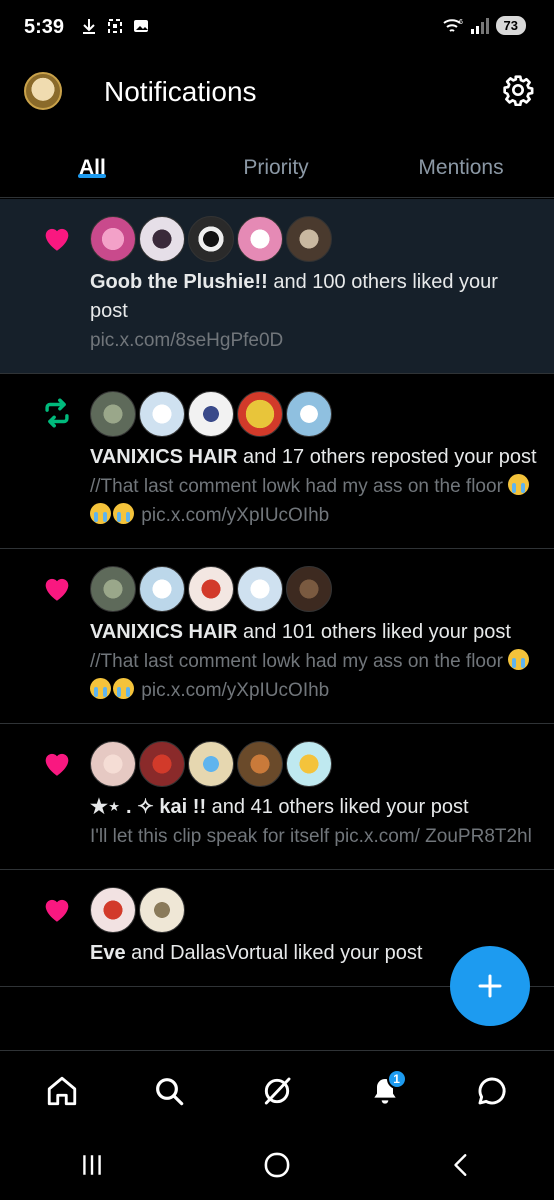 The image size is (554, 1200). Describe the element at coordinates (461, 22) in the screenshot. I see `network-label: 6` at that location.